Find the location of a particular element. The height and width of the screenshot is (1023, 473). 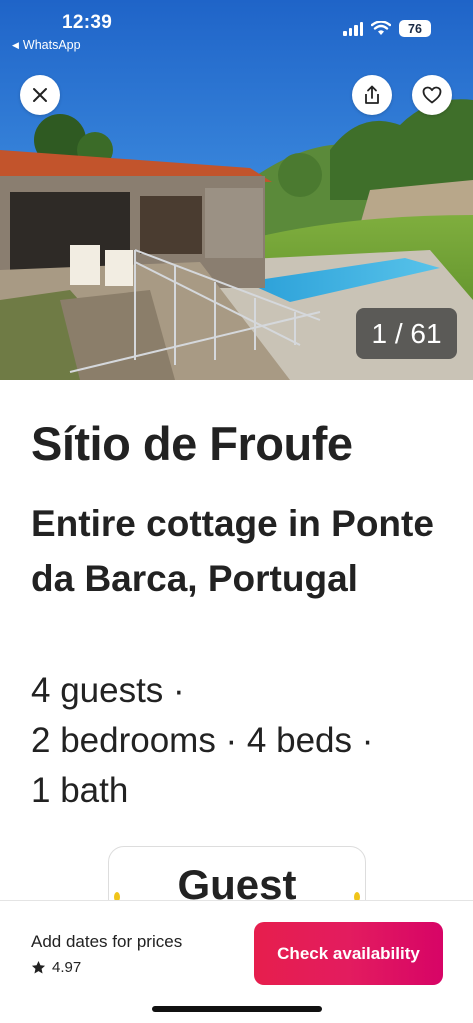

back-app-label: WhatsApp is located at coordinates (51, 45).